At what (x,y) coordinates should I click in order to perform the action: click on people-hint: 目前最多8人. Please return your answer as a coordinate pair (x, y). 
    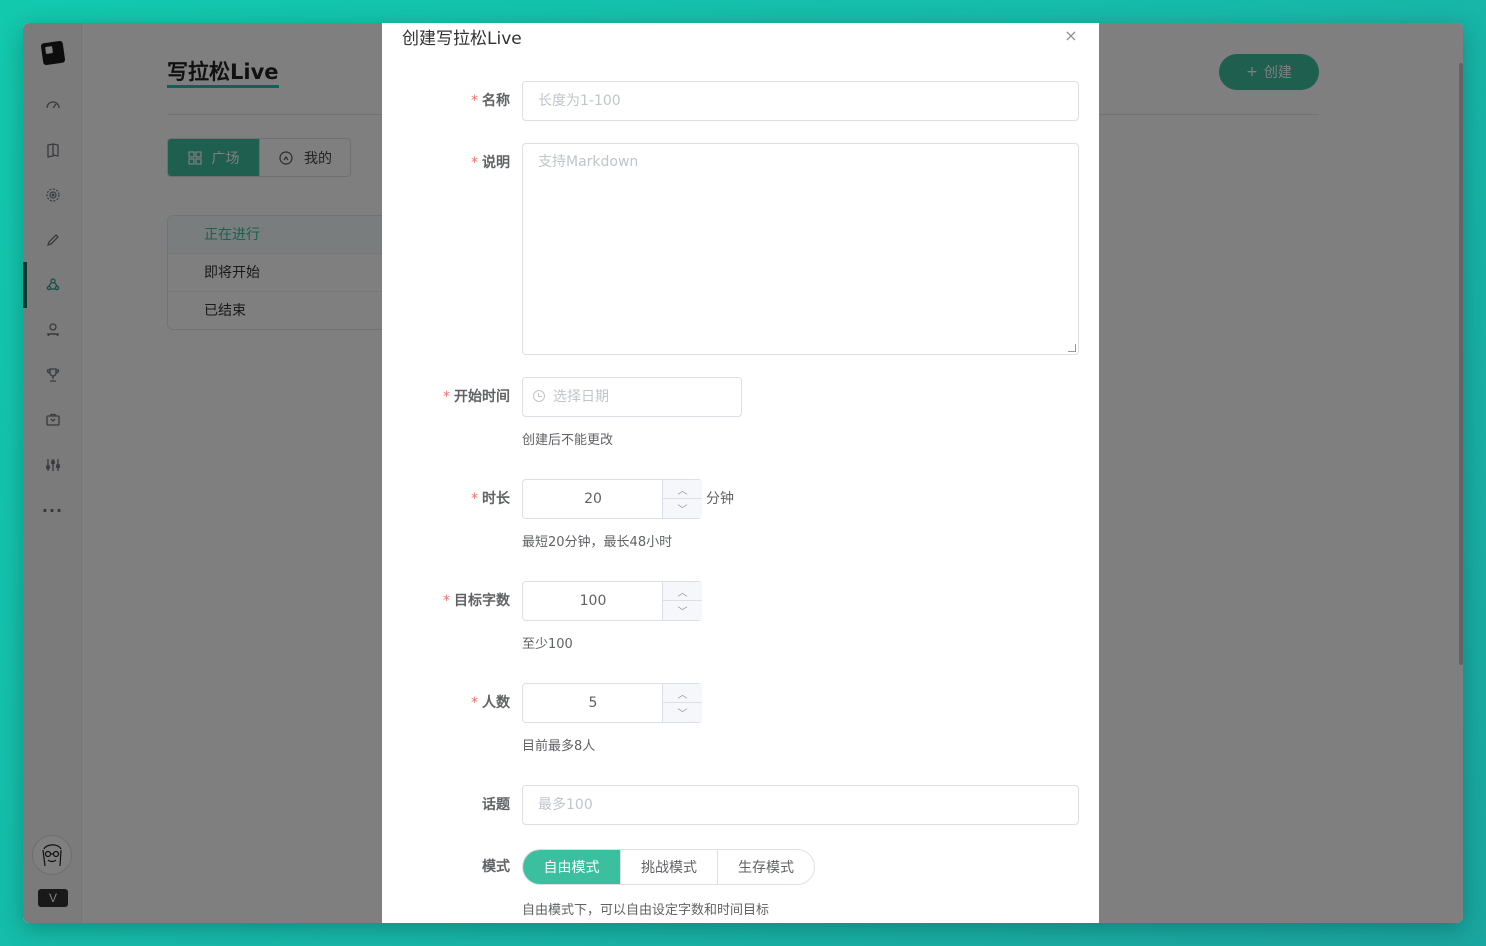
    Looking at the image, I should click on (559, 746).